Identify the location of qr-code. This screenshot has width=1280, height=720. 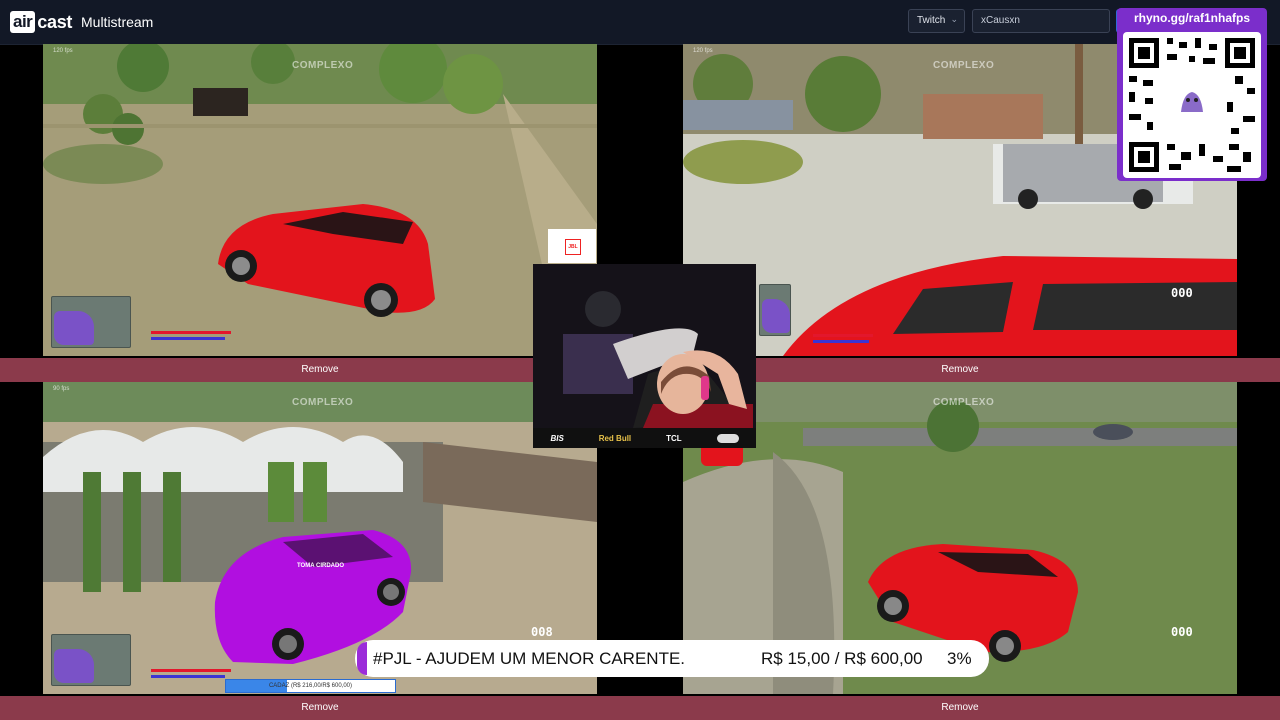
(1192, 105).